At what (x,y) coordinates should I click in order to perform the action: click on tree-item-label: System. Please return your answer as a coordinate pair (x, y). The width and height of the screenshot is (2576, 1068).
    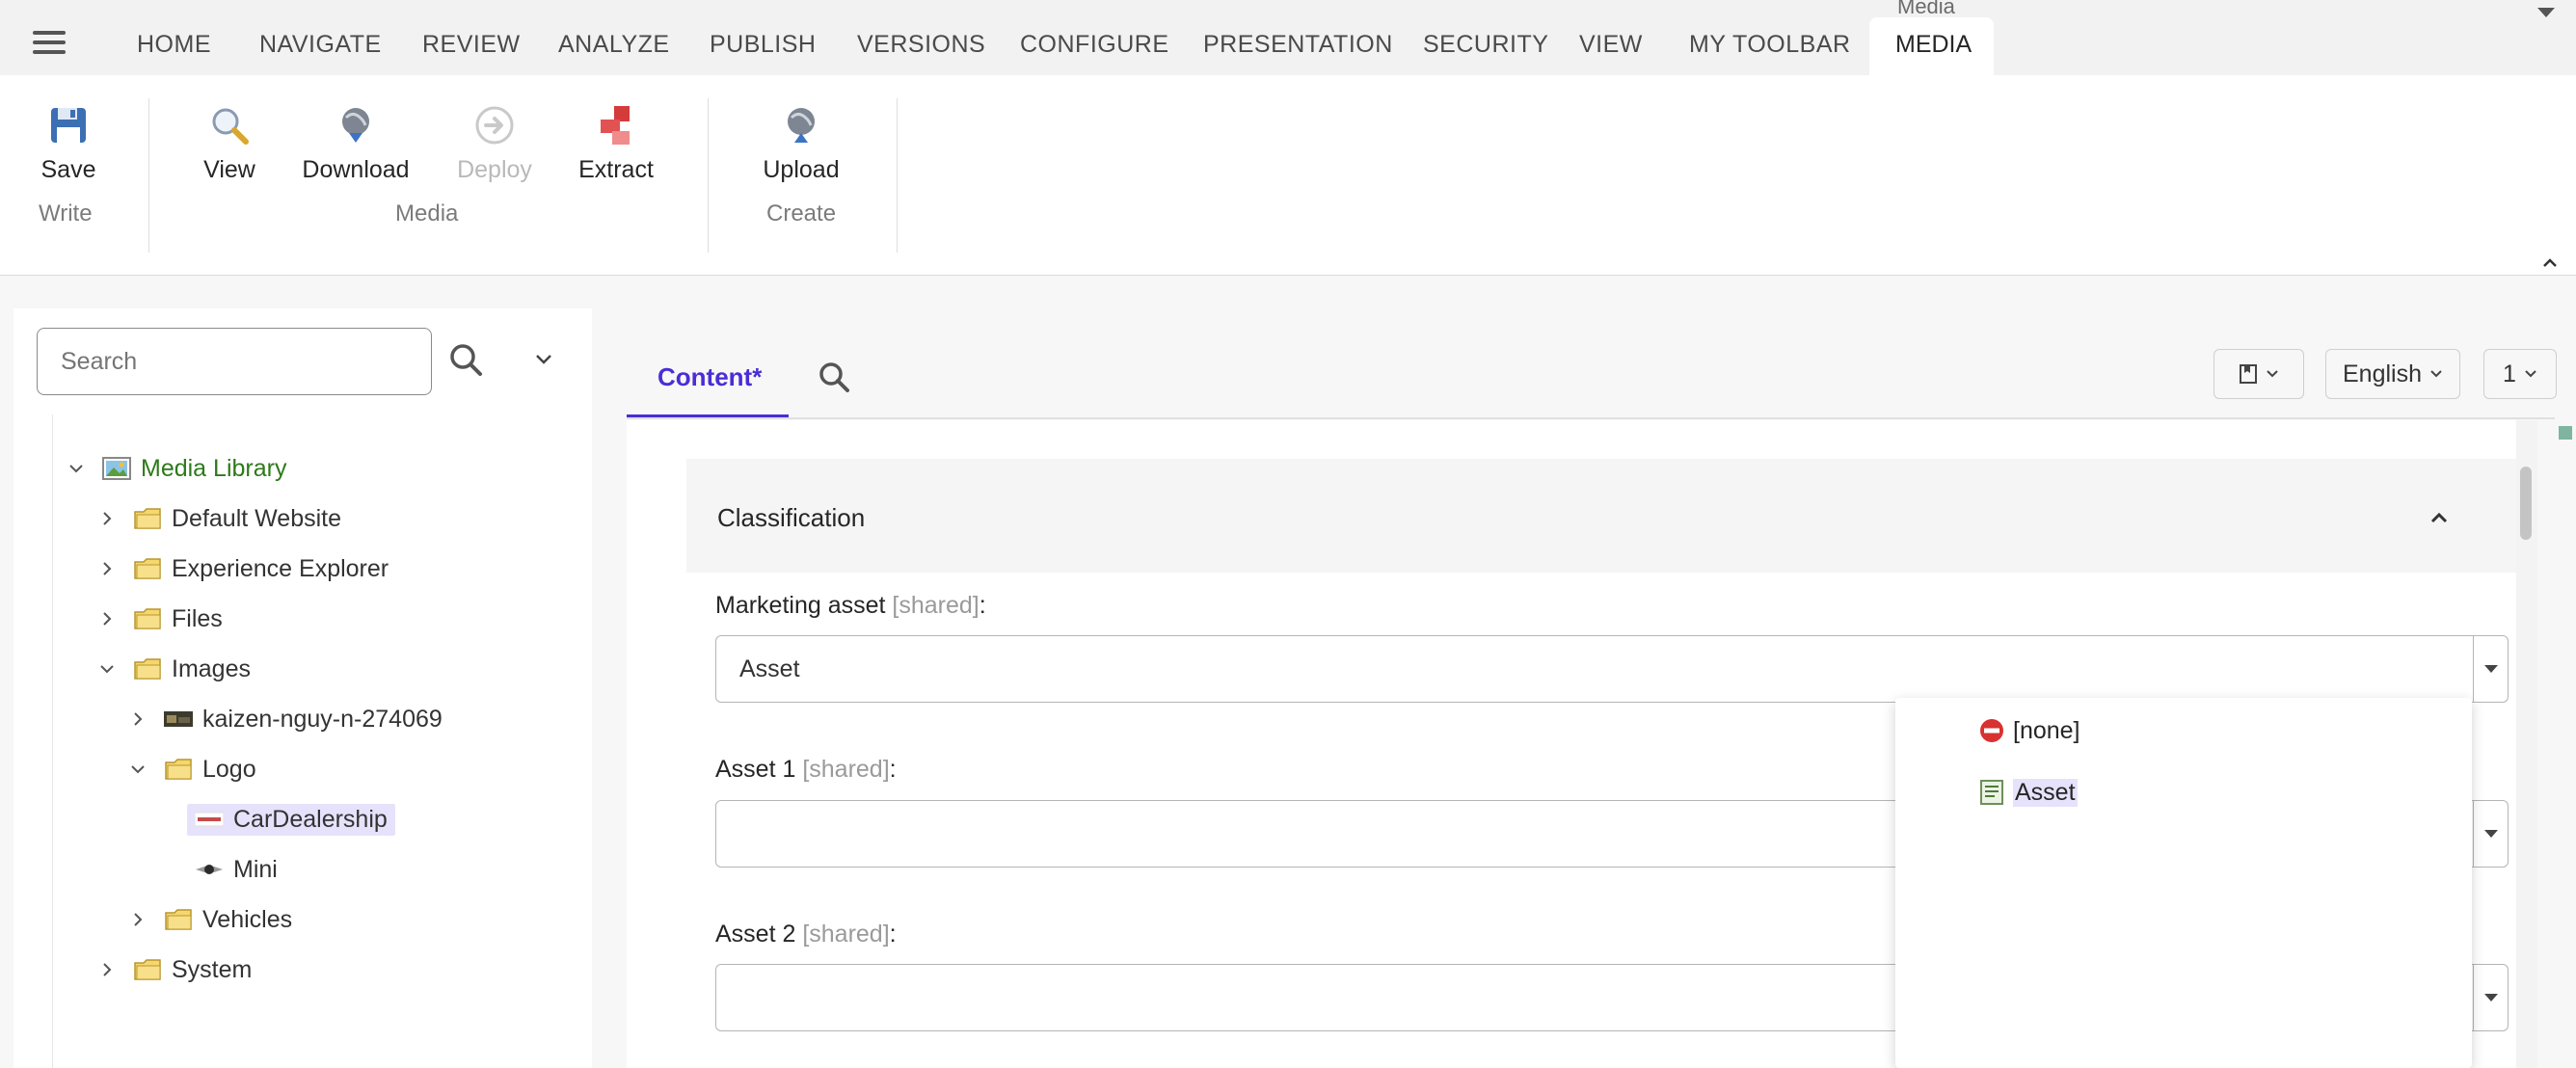
    Looking at the image, I should click on (213, 969).